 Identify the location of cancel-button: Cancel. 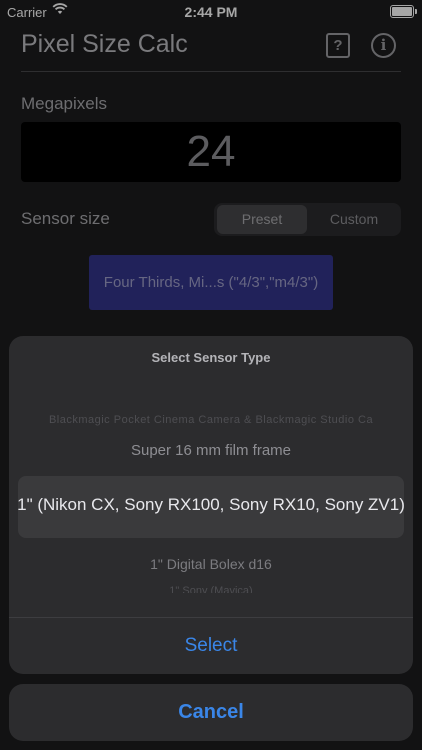
(211, 712).